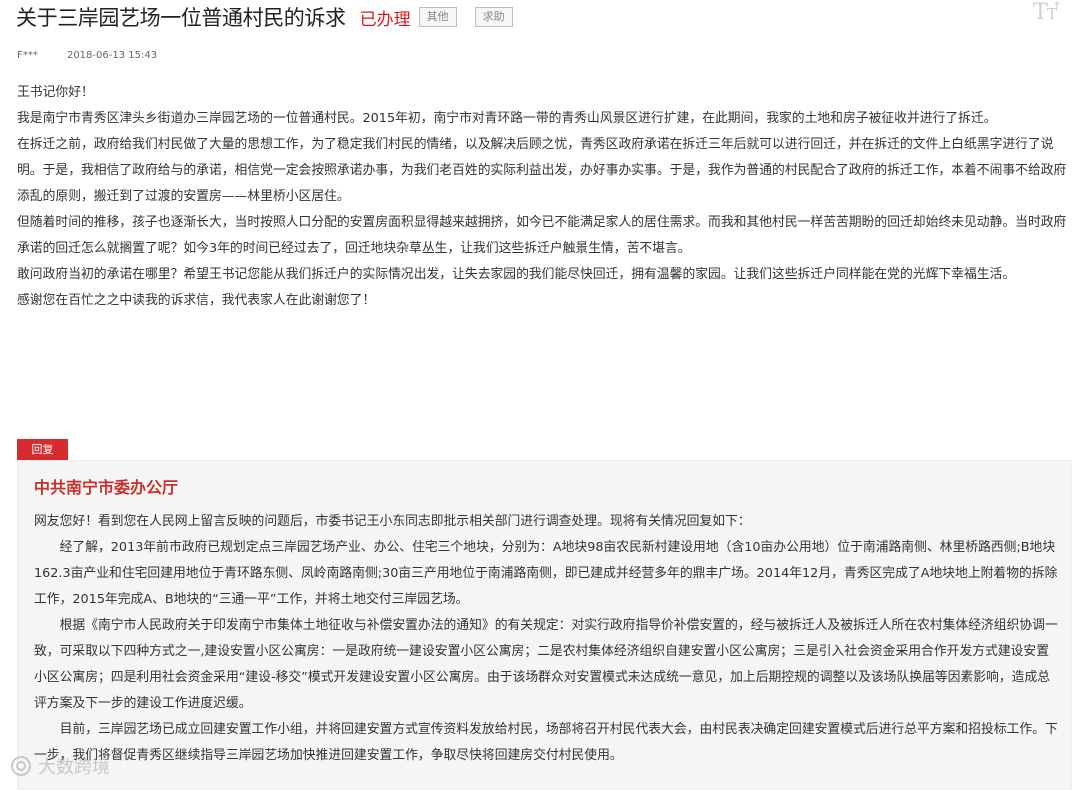 Image resolution: width=1080 pixels, height=790 pixels. Describe the element at coordinates (437, 17) in the screenshot. I see `tag-other: 其他` at that location.